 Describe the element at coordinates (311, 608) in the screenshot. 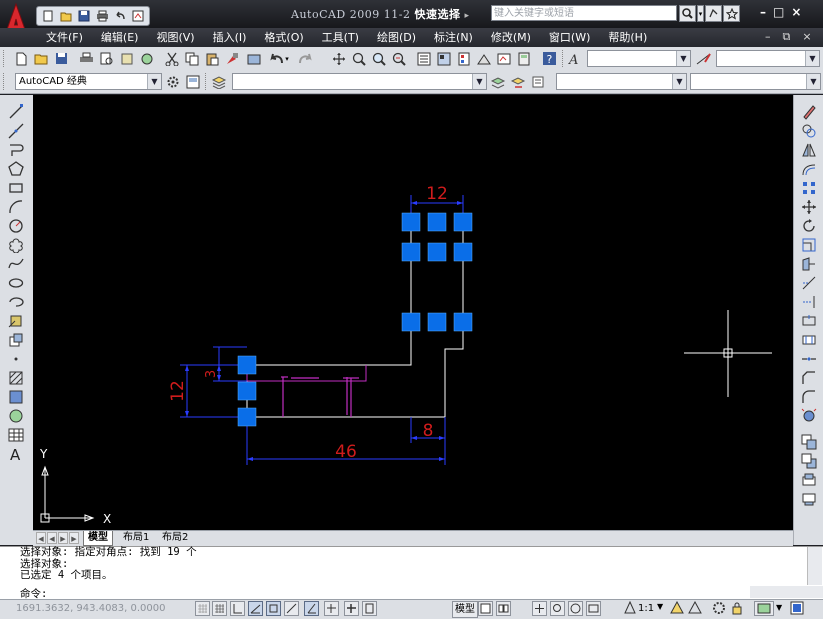

I see `dynamic-ucs-toggle` at that location.